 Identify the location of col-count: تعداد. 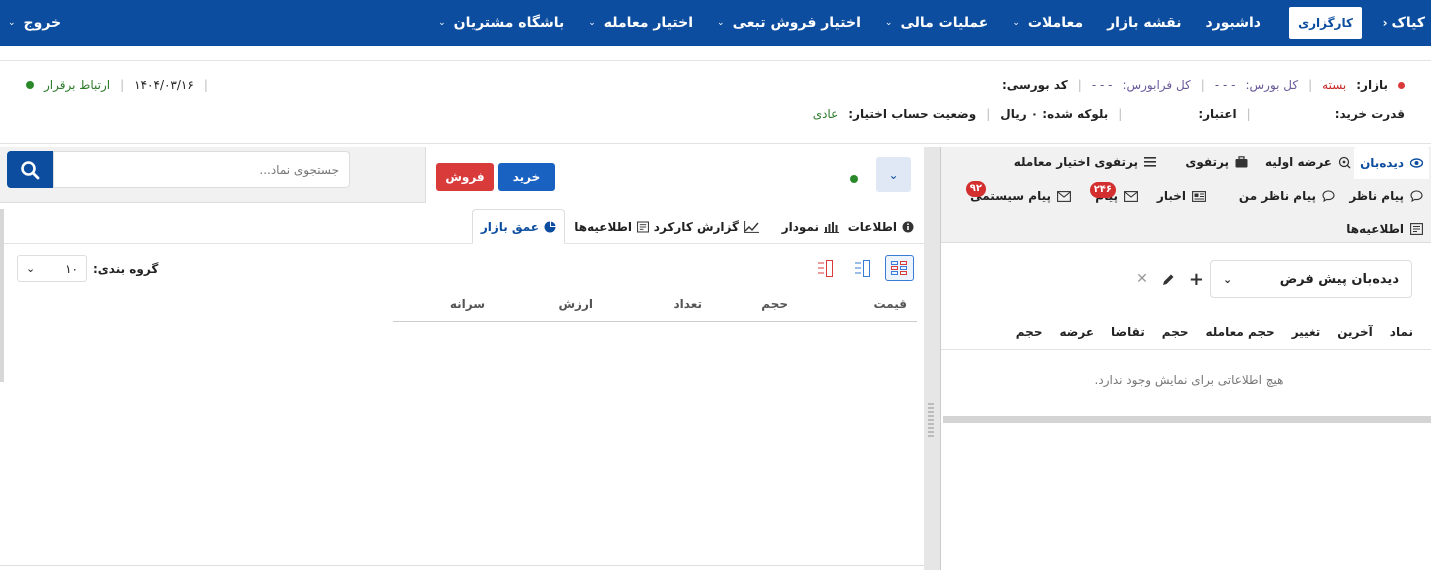
(687, 304).